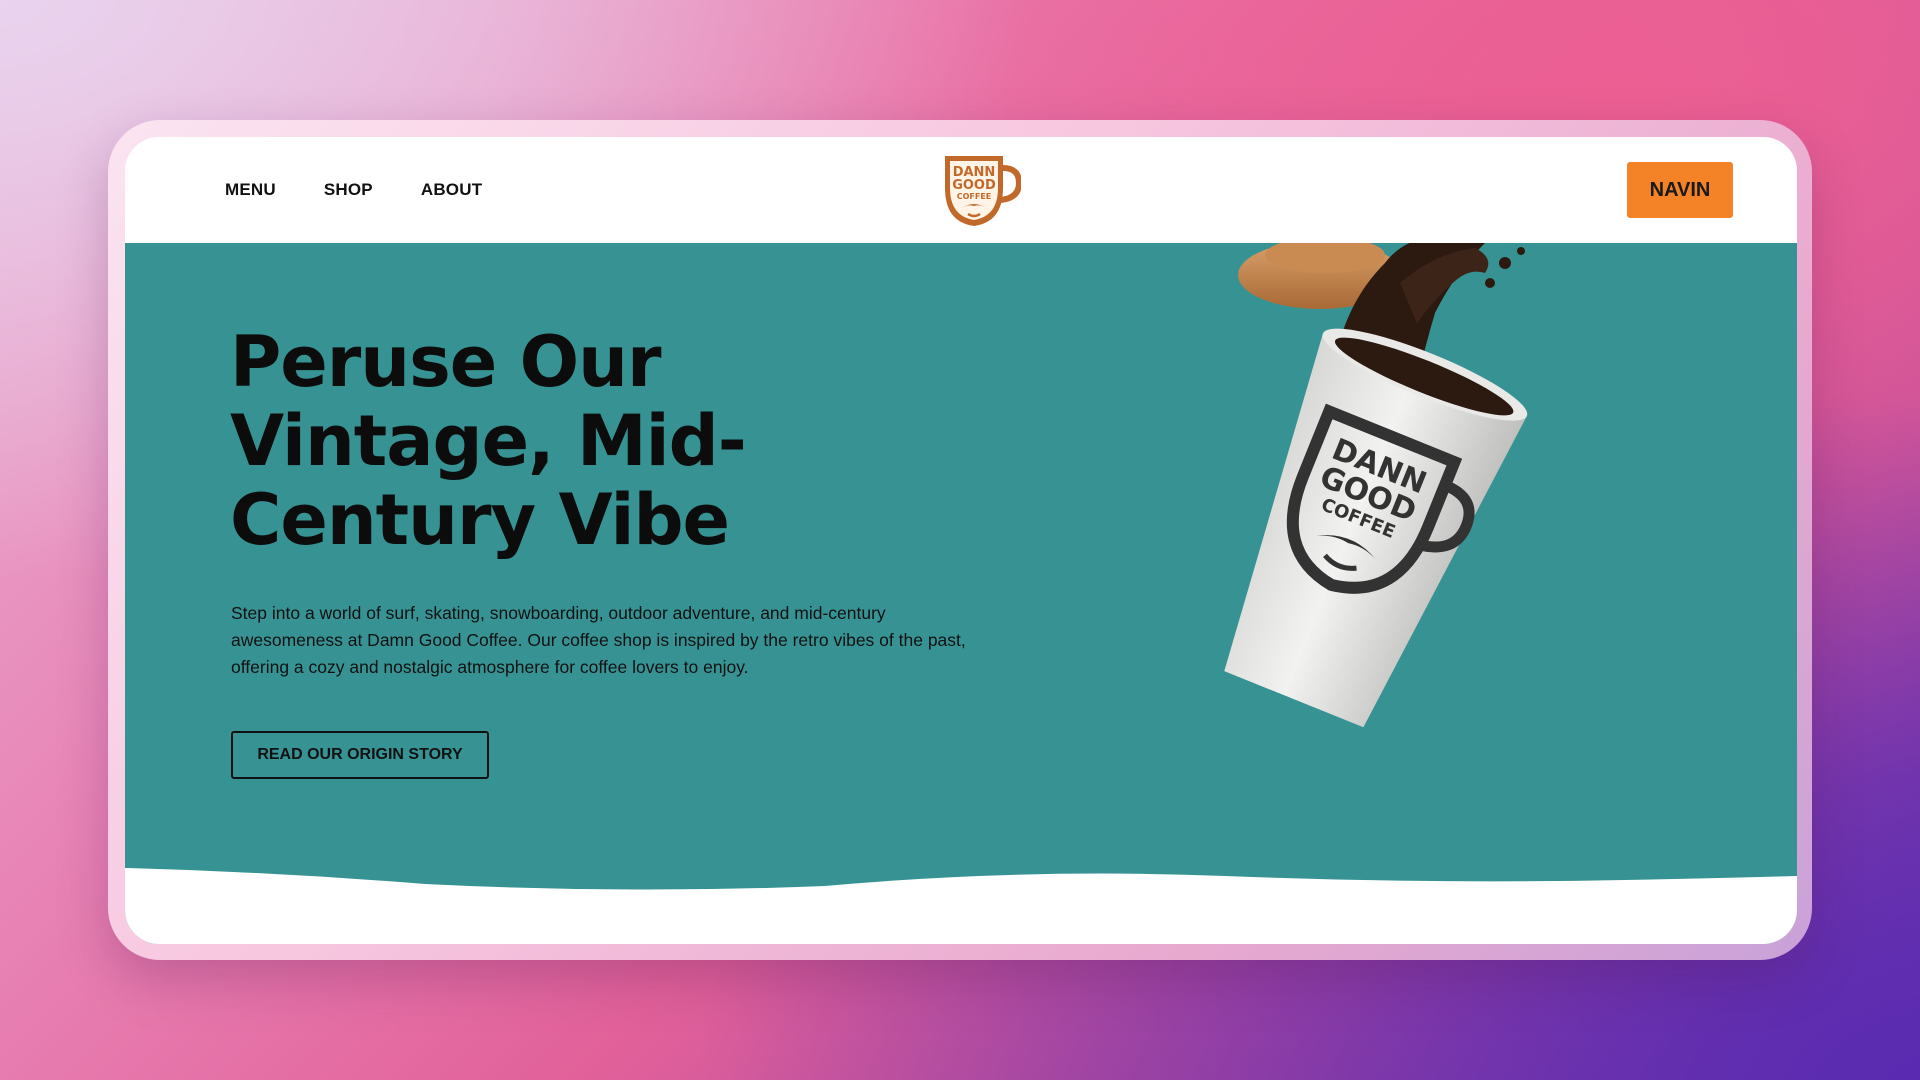 The image size is (1920, 1080). What do you see at coordinates (250, 190) in the screenshot?
I see `nav-link-menu: MENU` at bounding box center [250, 190].